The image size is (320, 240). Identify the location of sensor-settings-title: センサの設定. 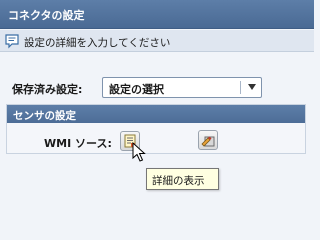
(44, 116).